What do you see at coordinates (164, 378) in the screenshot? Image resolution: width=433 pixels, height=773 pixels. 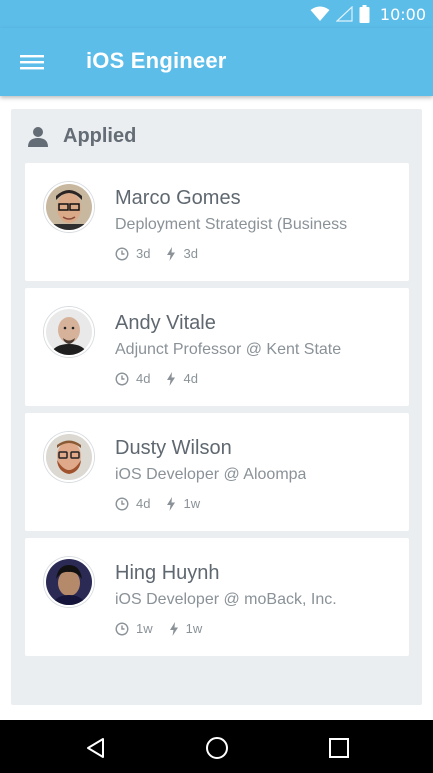 I see `candidate-meta: 4d 4d` at bounding box center [164, 378].